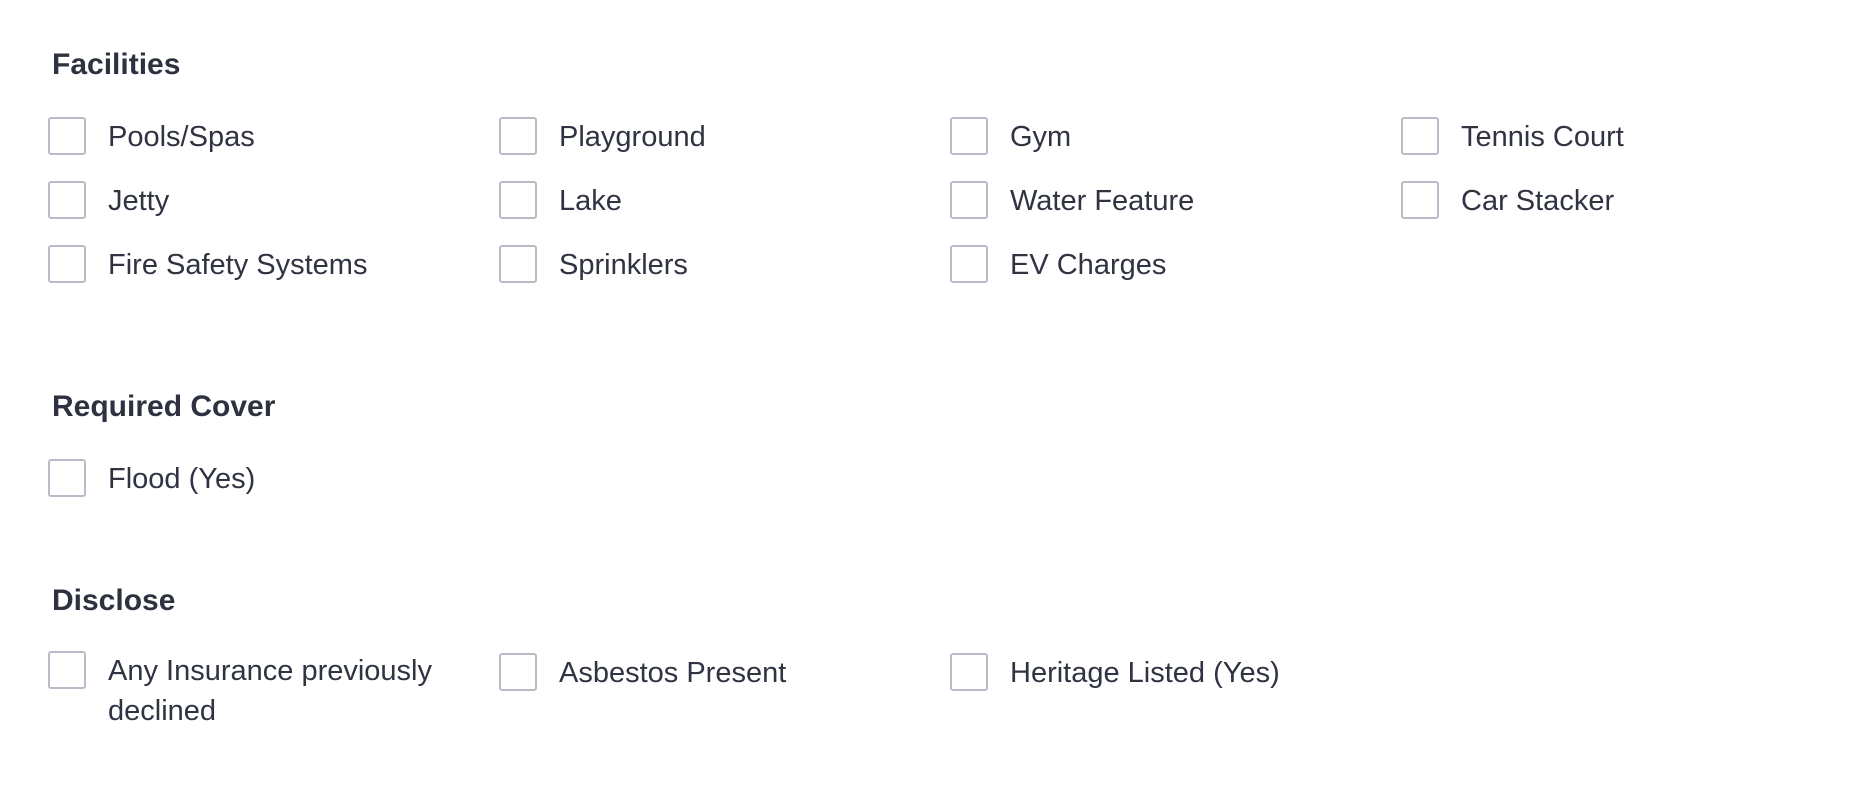 This screenshot has height=798, width=1862. Describe the element at coordinates (164, 406) in the screenshot. I see `required-cover-heading: Required Cover` at that location.